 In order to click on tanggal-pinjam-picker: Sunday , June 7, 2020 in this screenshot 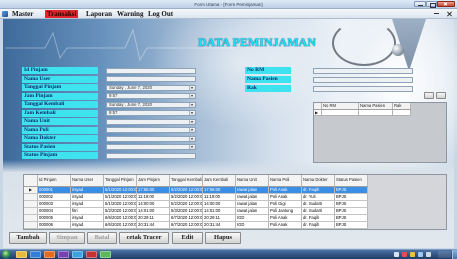, I will do `click(151, 87)`.